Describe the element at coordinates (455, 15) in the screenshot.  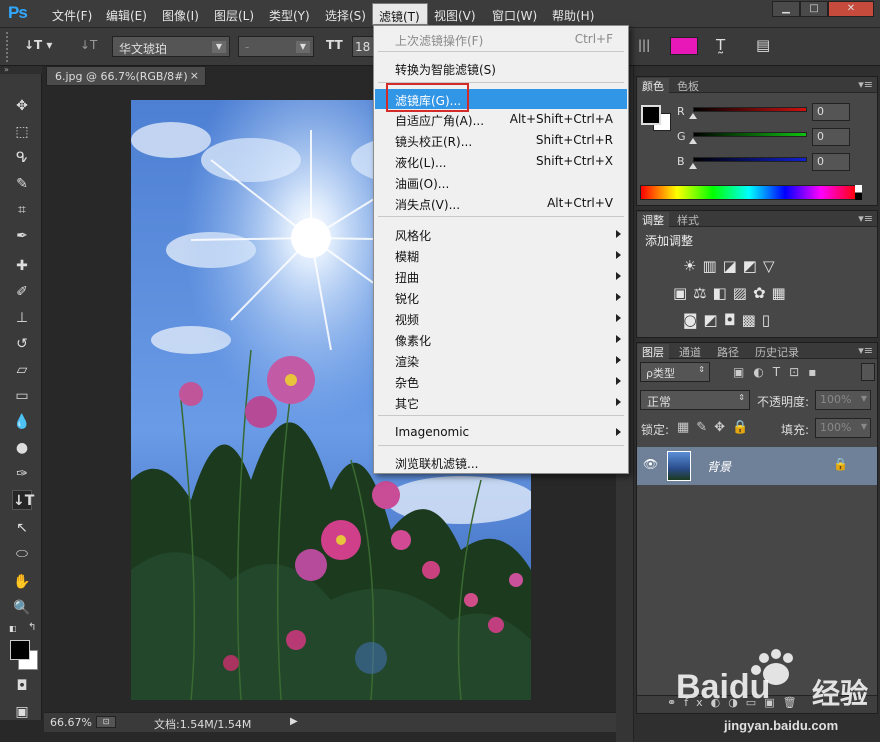
I see `menu-item: 视图(V)` at that location.